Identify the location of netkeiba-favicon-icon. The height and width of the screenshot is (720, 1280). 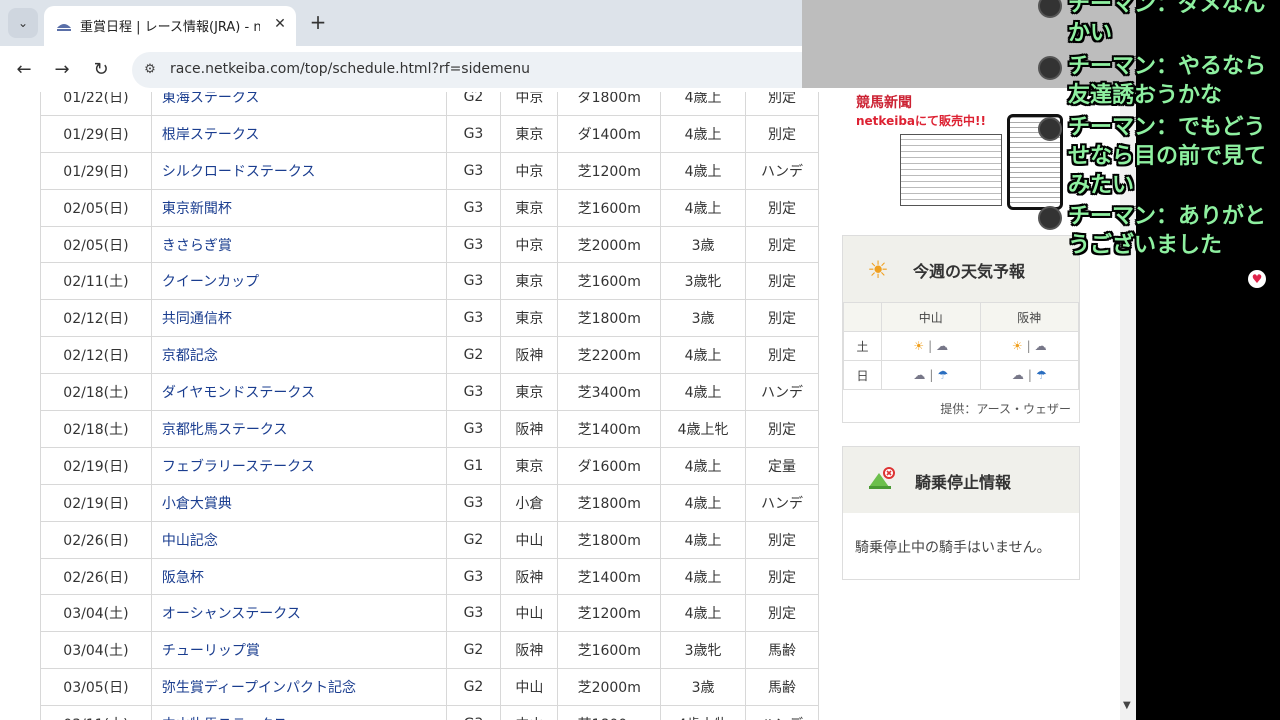
(64, 27).